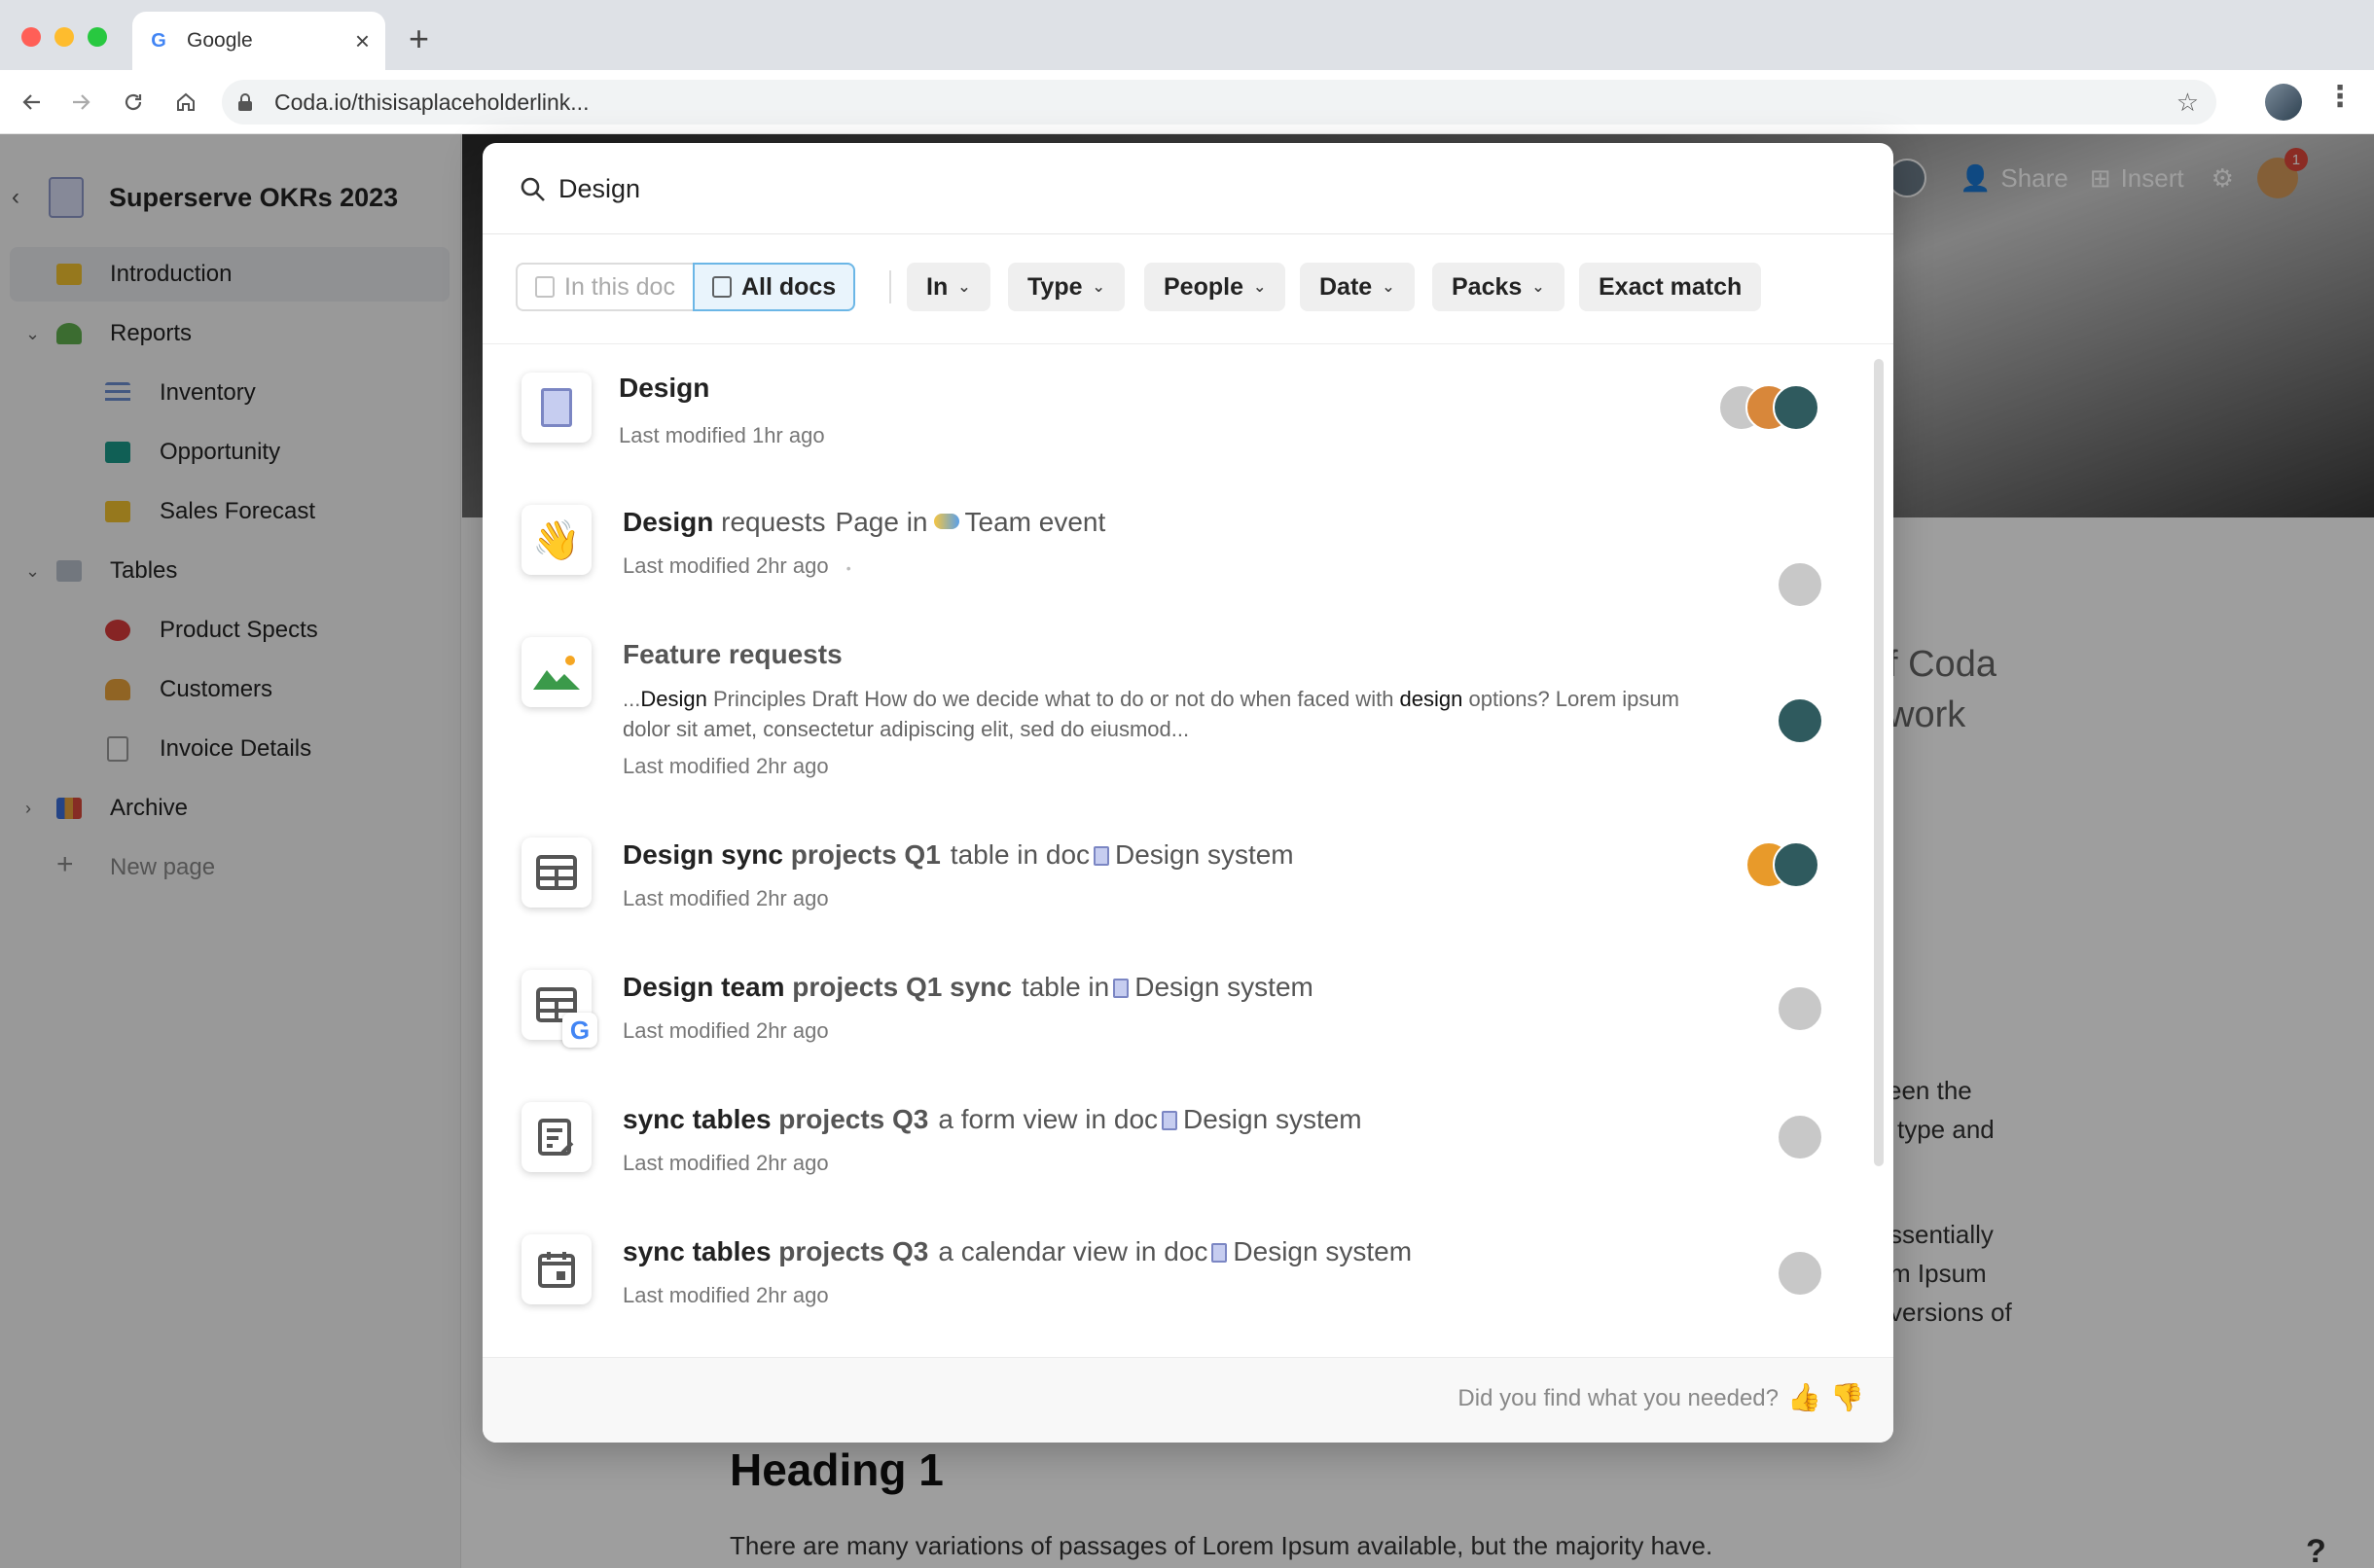 Image resolution: width=2374 pixels, height=1568 pixels. What do you see at coordinates (664, 388) in the screenshot?
I see `result-title: Design` at bounding box center [664, 388].